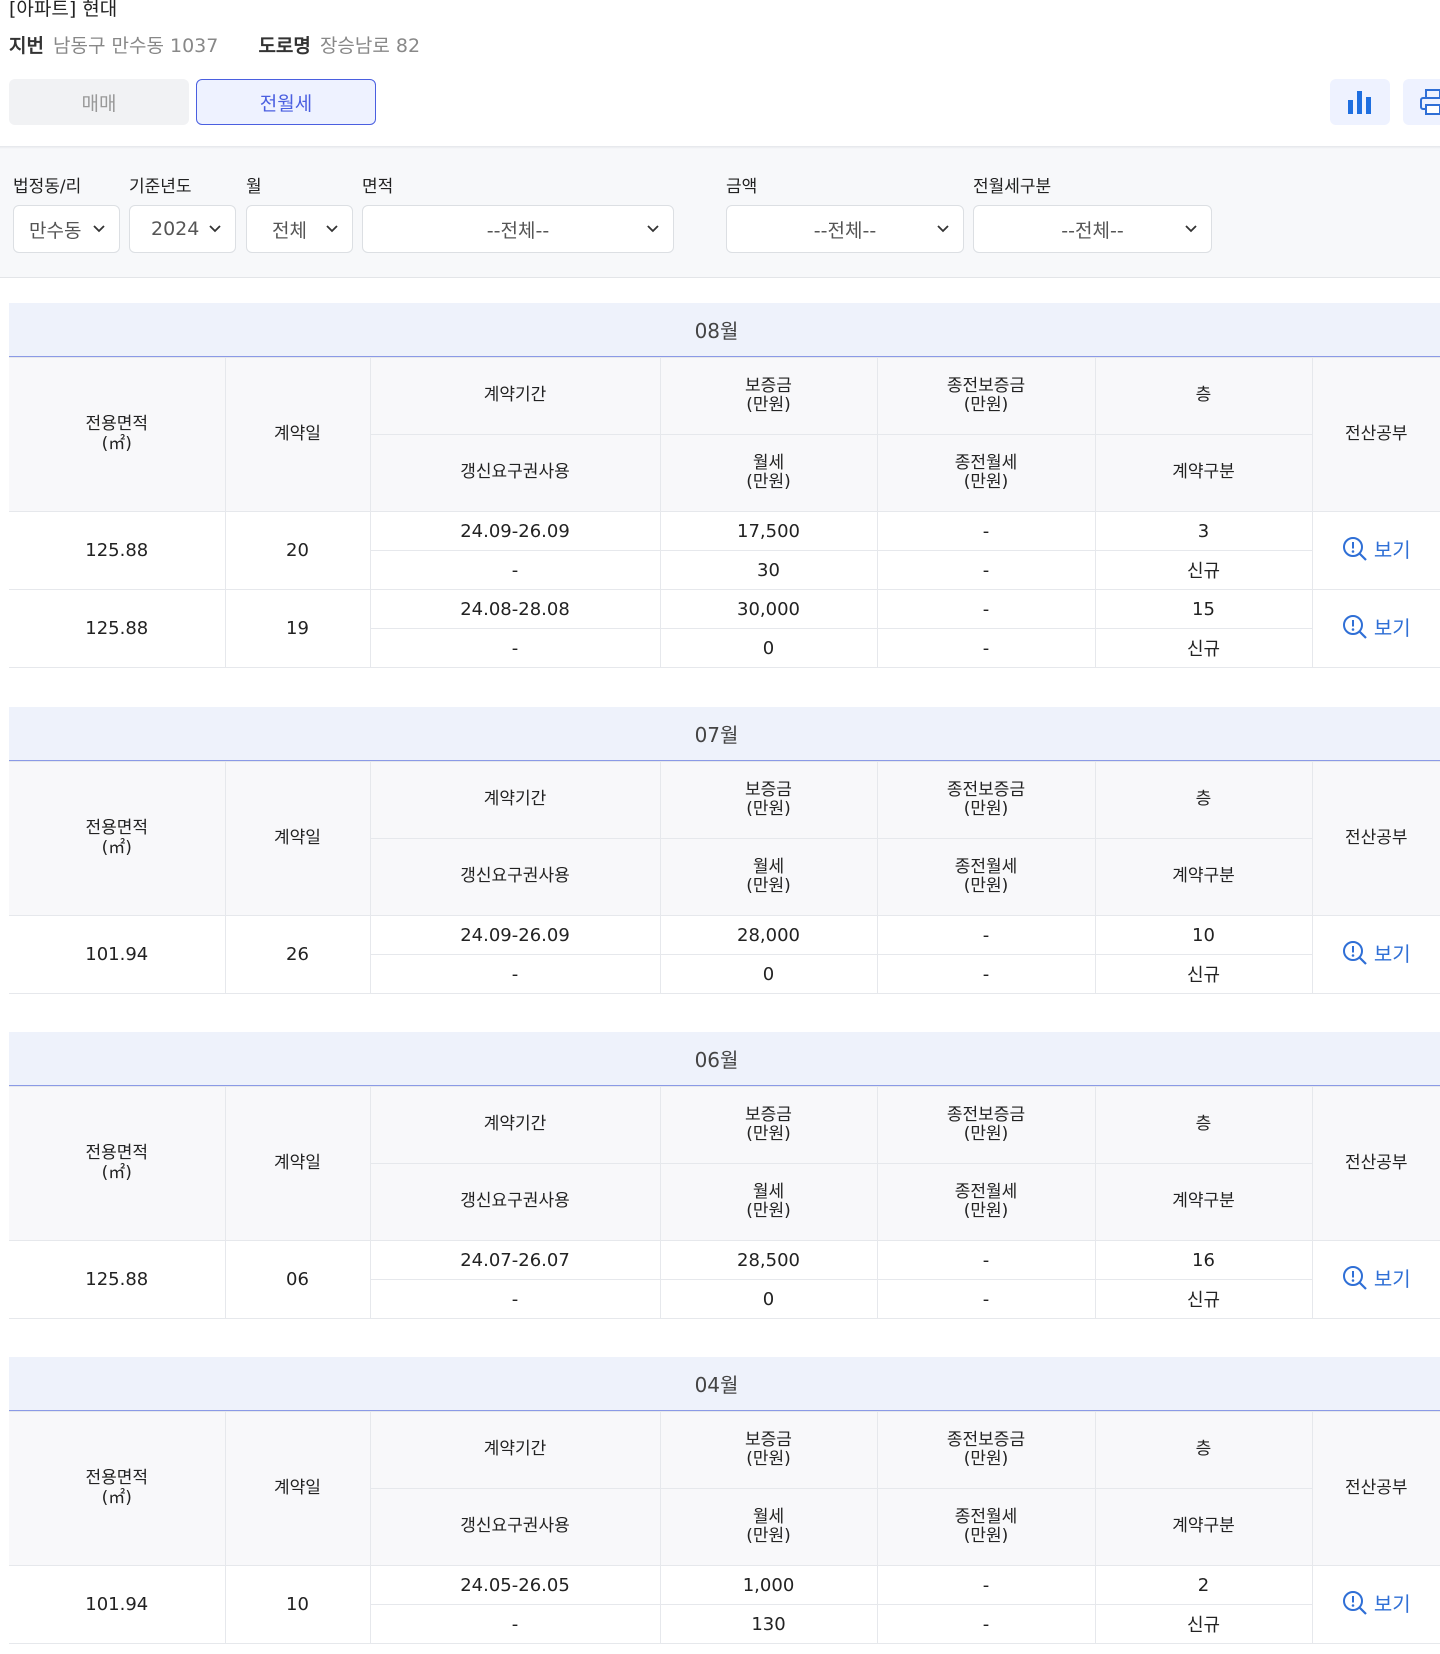 The height and width of the screenshot is (1654, 1440). What do you see at coordinates (768, 609) in the screenshot?
I see `cell-deposit: 30,000` at bounding box center [768, 609].